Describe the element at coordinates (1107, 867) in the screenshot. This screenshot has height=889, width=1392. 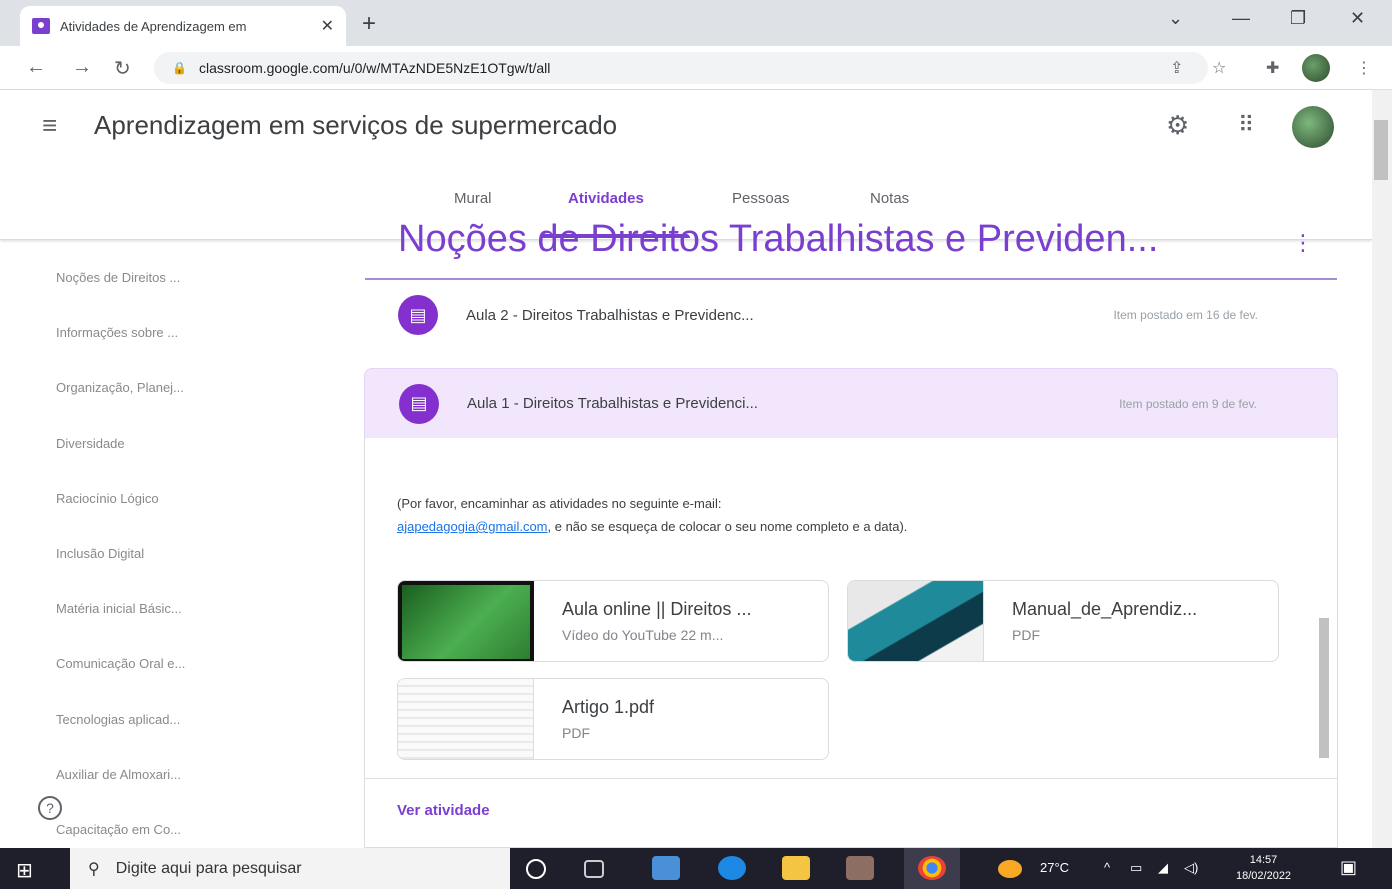
I see `tray-chevron-icon: ^` at that location.